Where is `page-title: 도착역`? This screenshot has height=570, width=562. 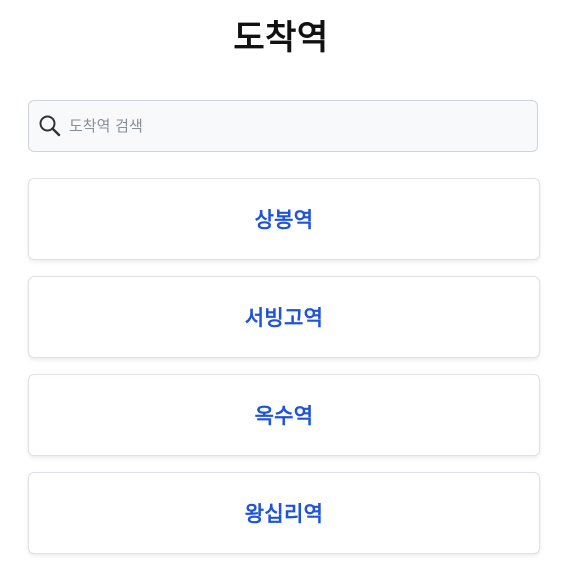 page-title: 도착역 is located at coordinates (281, 38).